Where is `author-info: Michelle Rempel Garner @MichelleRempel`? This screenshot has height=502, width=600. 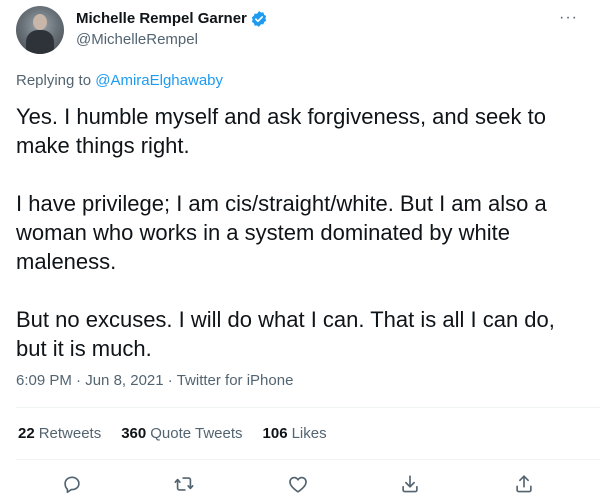
author-info: Michelle Rempel Garner @MichelleRempel is located at coordinates (172, 30).